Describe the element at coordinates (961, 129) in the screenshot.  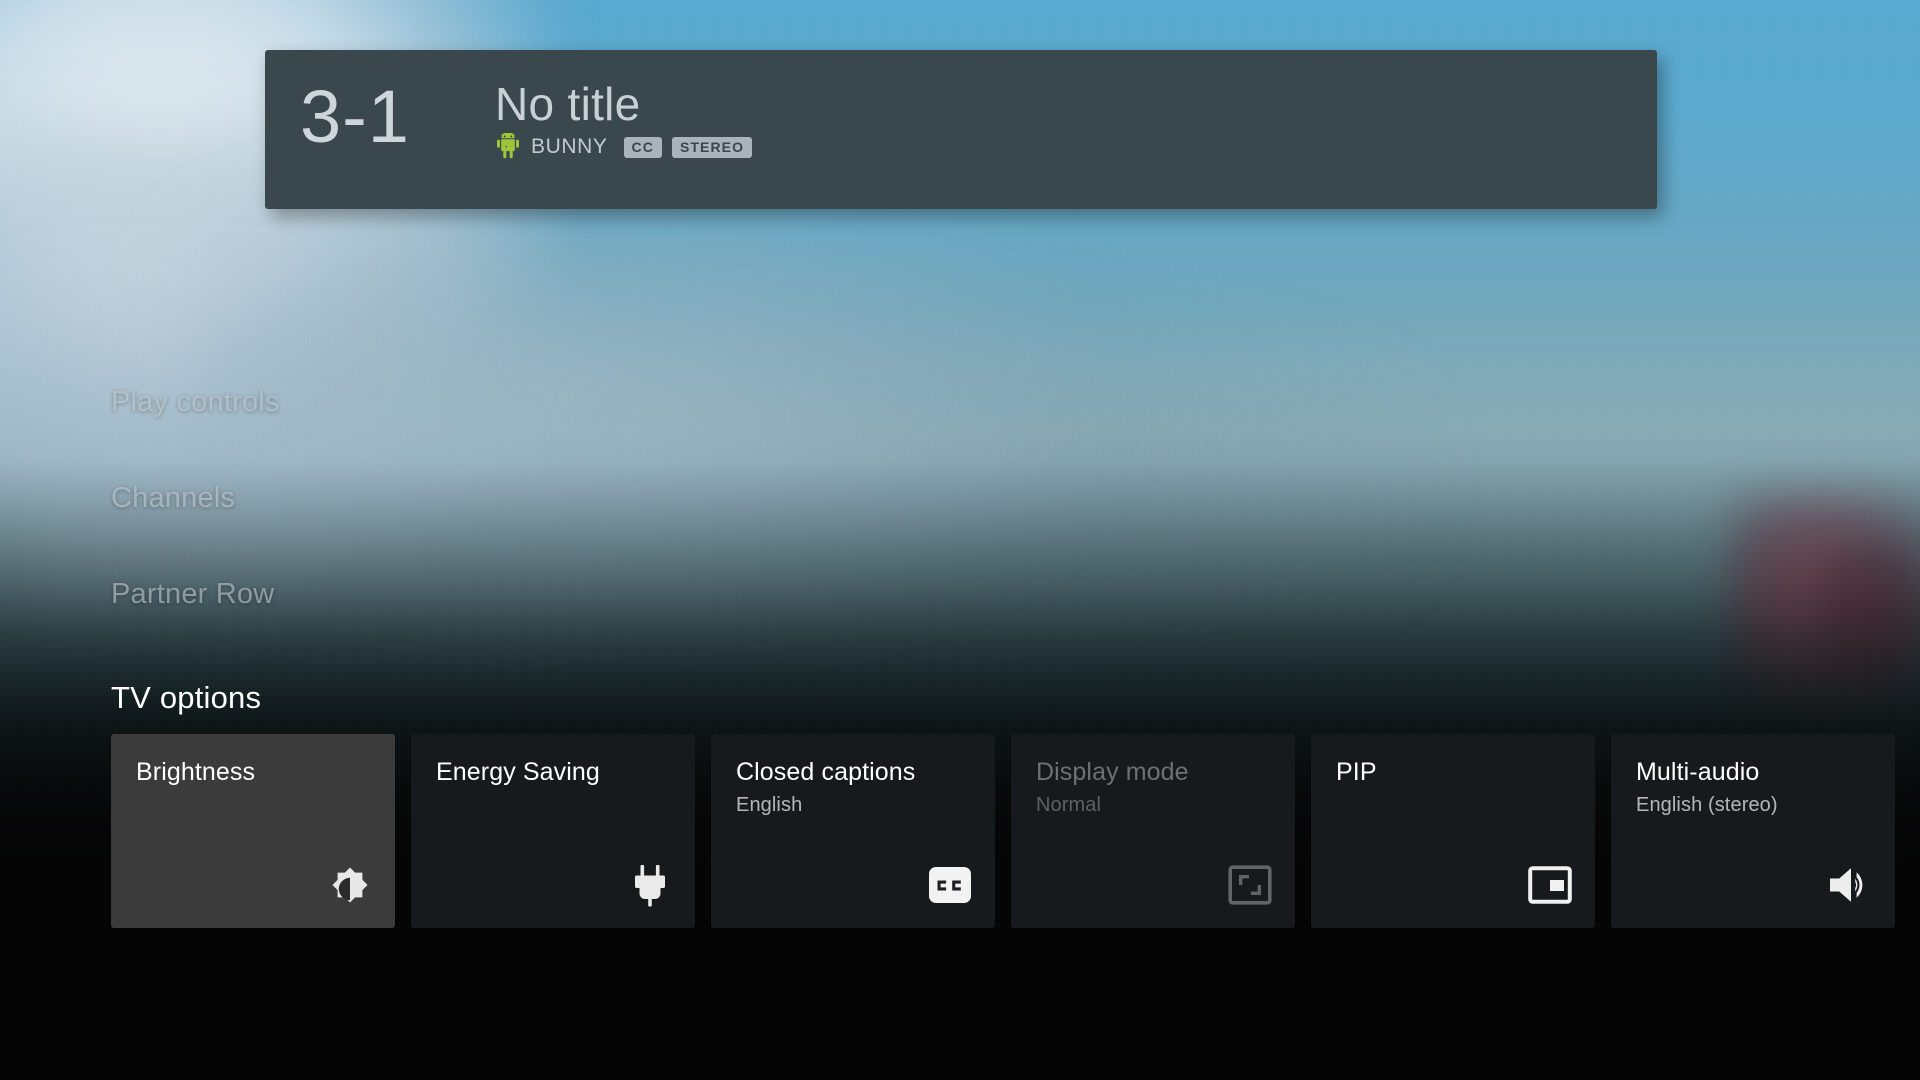
I see `channel-info-banner: 3-1 No title BUNNY CC STEREO` at that location.